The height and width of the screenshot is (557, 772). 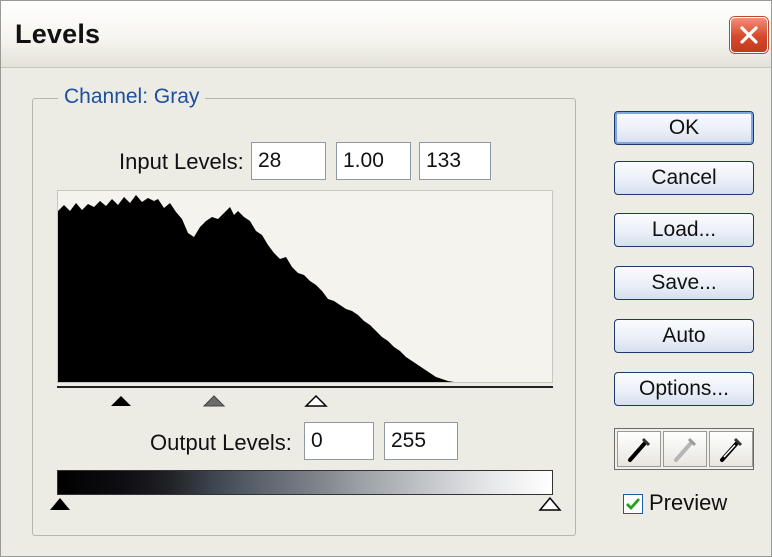 I want to click on gray-eyedropper-button, so click(x=685, y=449).